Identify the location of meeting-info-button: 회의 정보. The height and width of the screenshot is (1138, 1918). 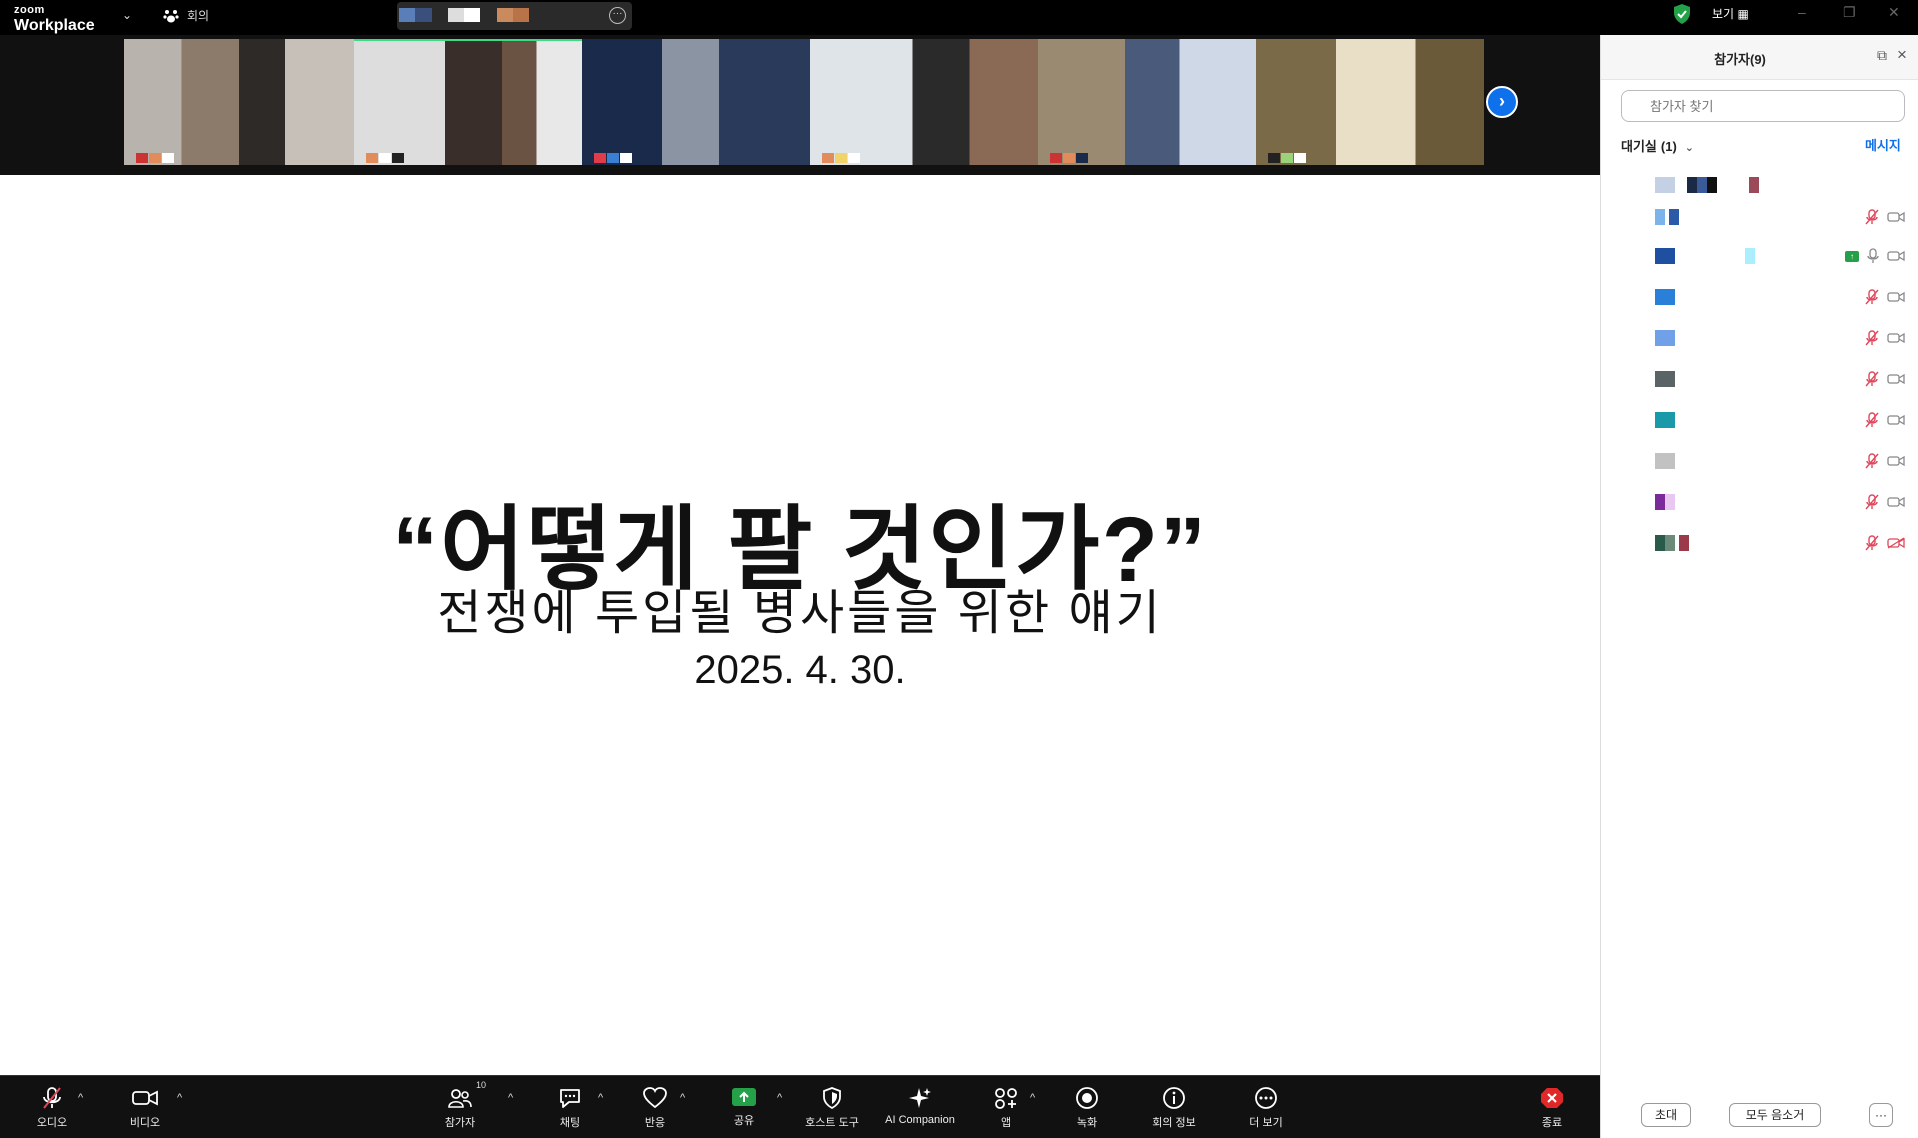
(1174, 1108).